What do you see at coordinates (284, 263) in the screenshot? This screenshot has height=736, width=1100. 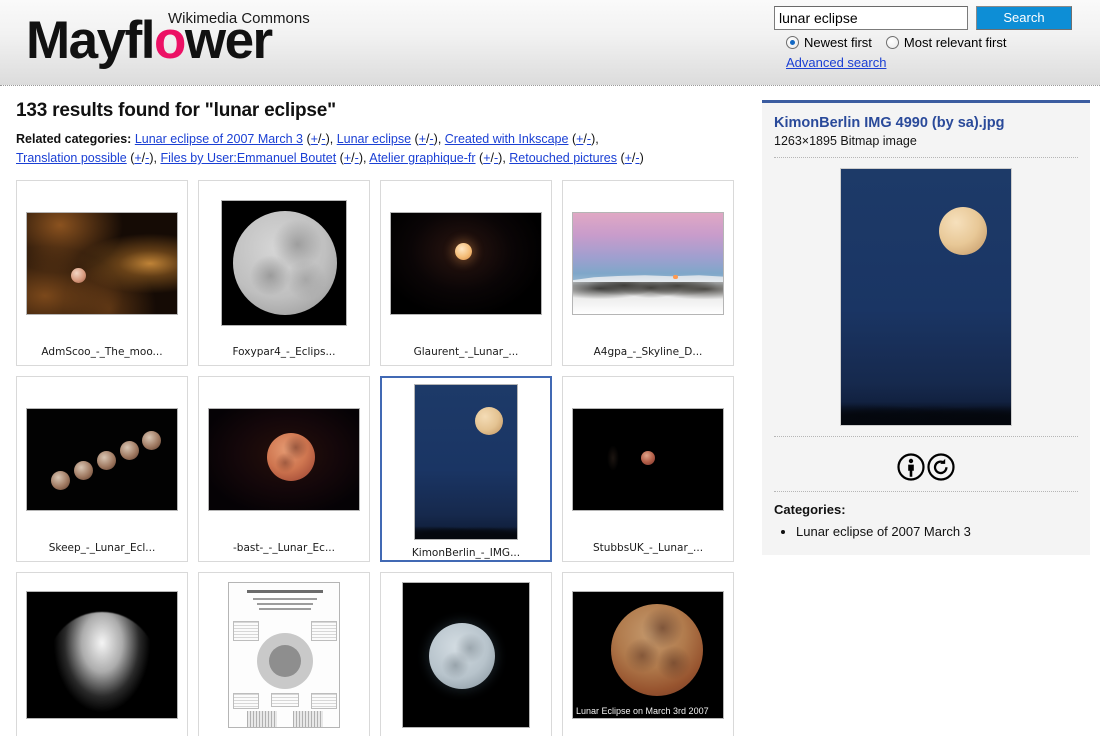 I see `thumbnail-image-full-grey-moon` at bounding box center [284, 263].